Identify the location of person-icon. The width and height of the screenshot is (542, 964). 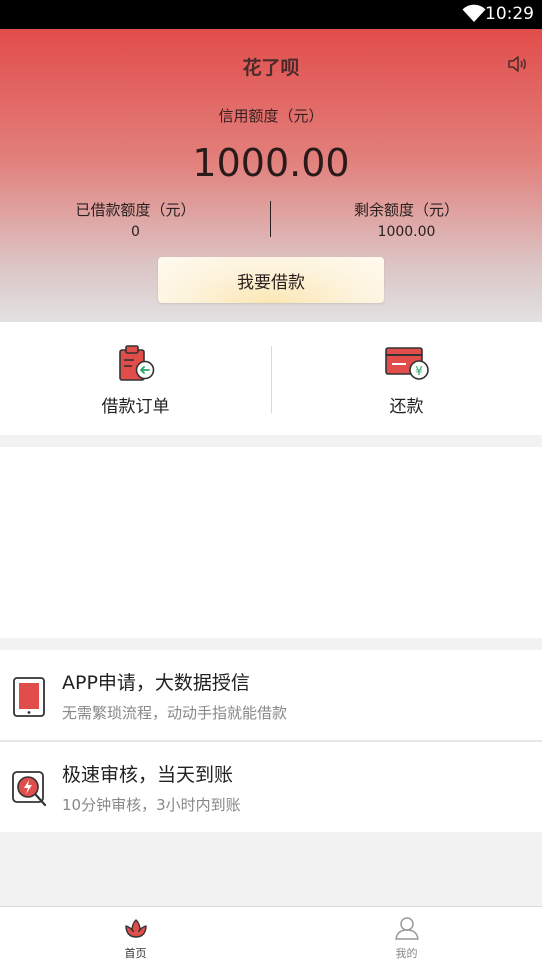
(406, 928).